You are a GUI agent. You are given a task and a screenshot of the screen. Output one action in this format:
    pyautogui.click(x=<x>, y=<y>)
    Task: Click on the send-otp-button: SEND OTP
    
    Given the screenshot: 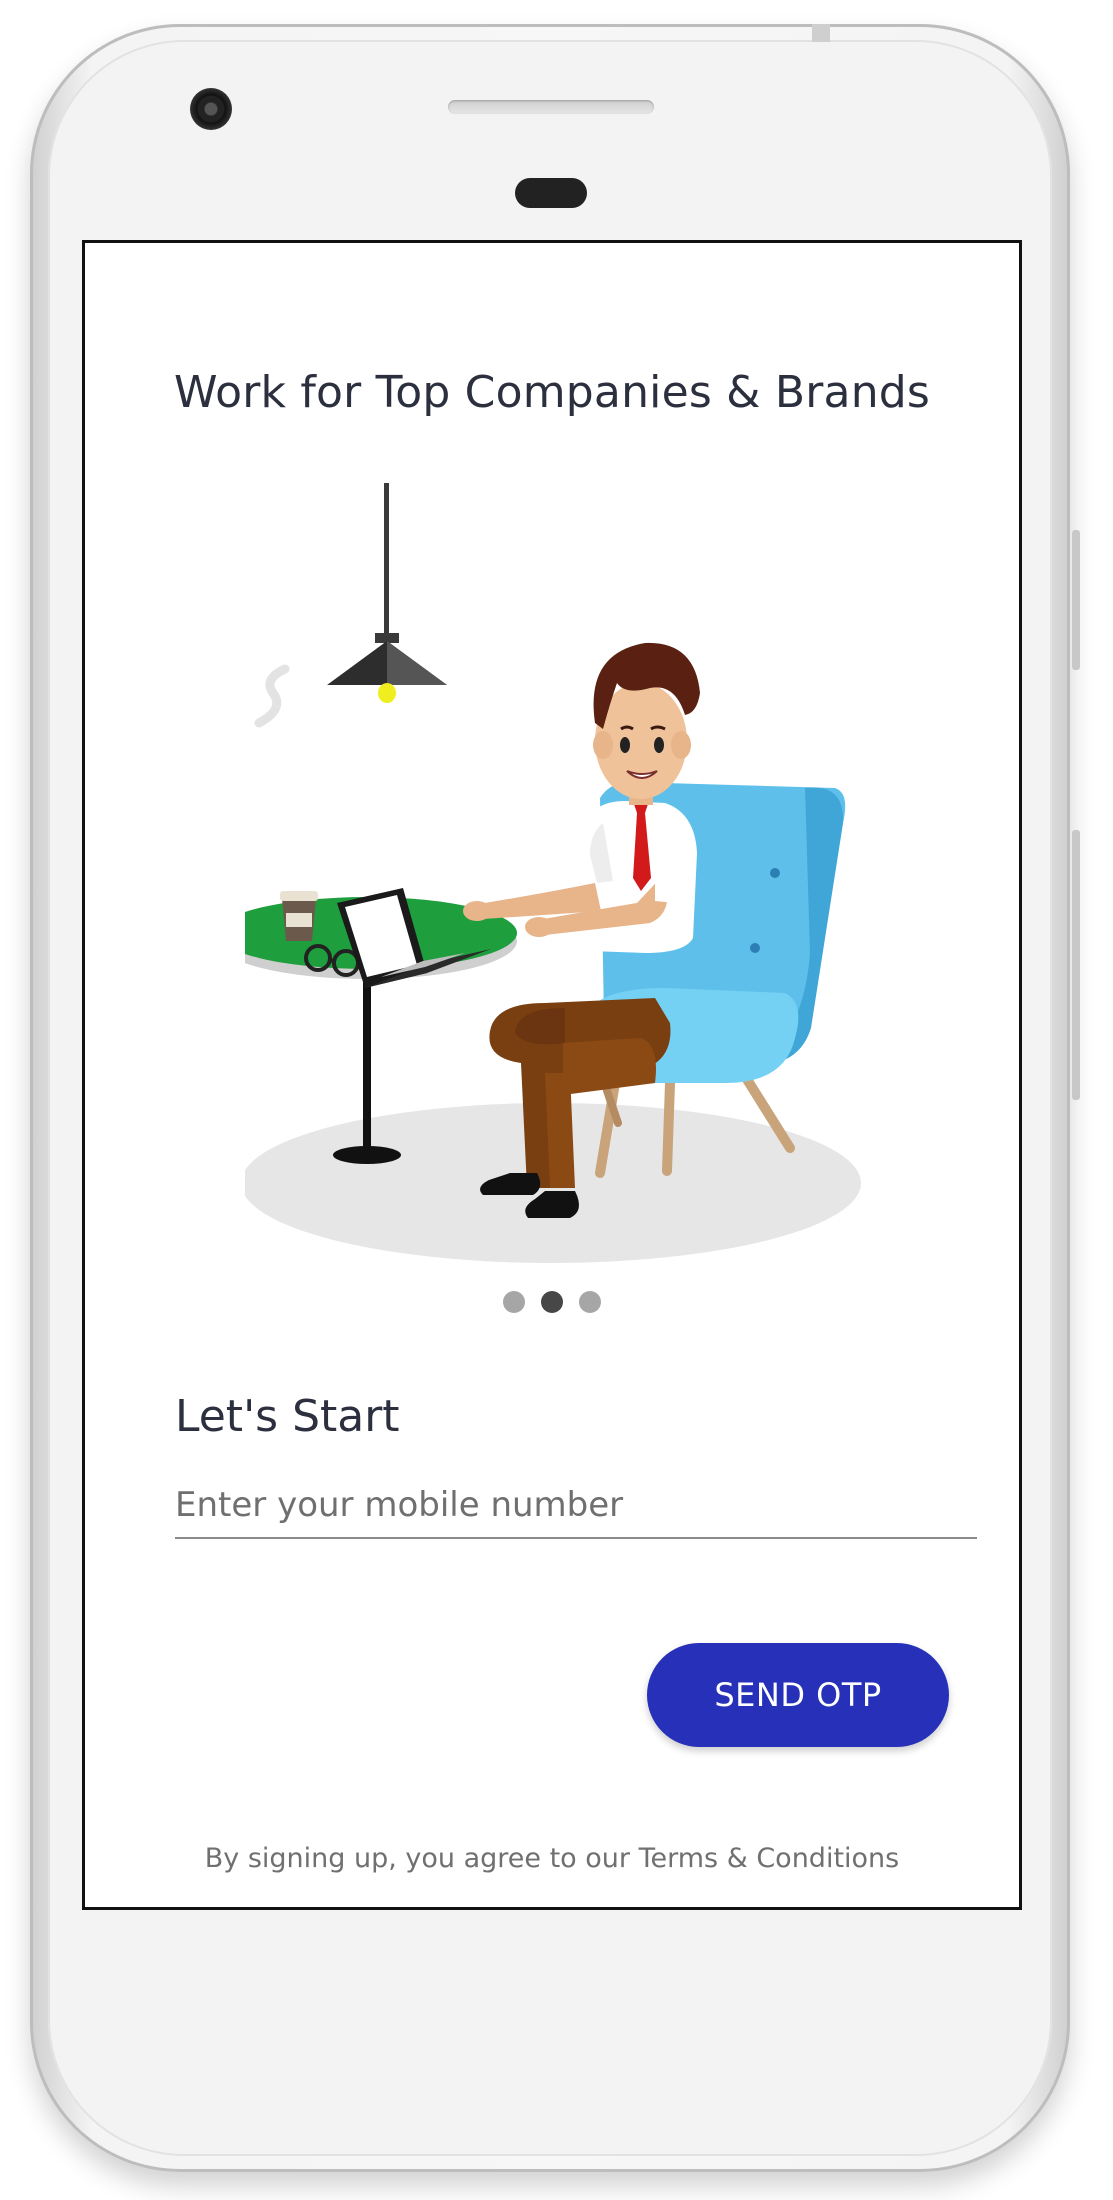 What is the action you would take?
    pyautogui.click(x=798, y=1695)
    